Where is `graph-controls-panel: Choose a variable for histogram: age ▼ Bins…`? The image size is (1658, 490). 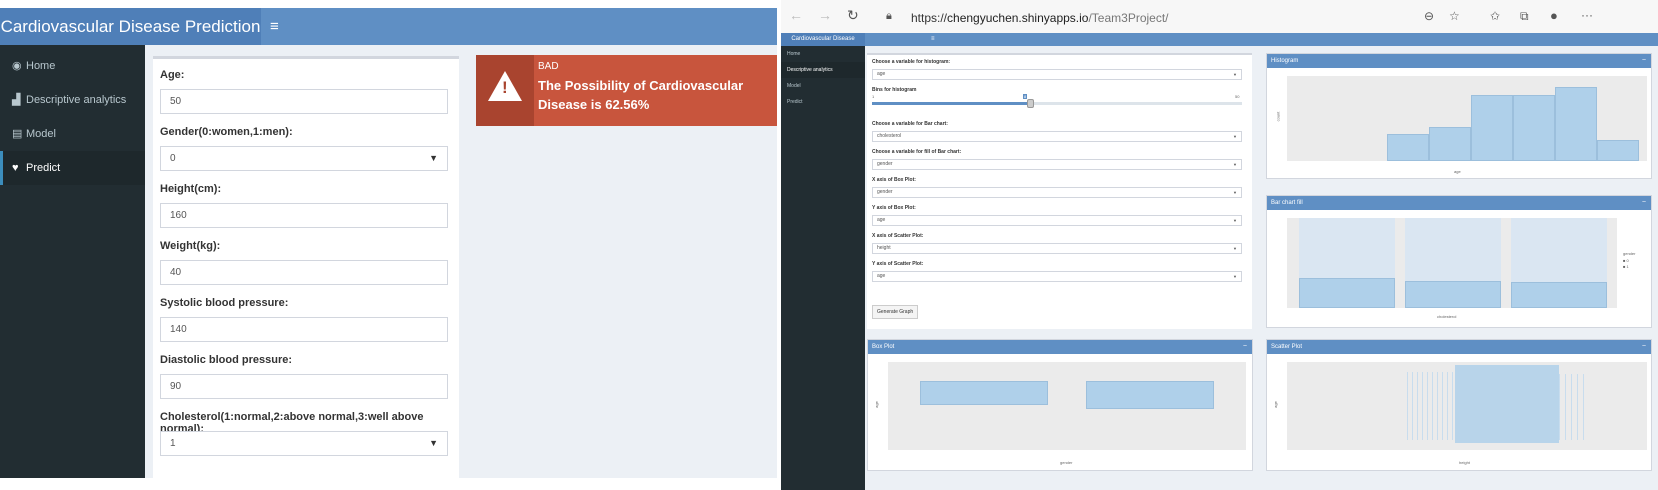
graph-controls-panel: Choose a variable for histogram: age ▼ Bins… is located at coordinates (1059, 191).